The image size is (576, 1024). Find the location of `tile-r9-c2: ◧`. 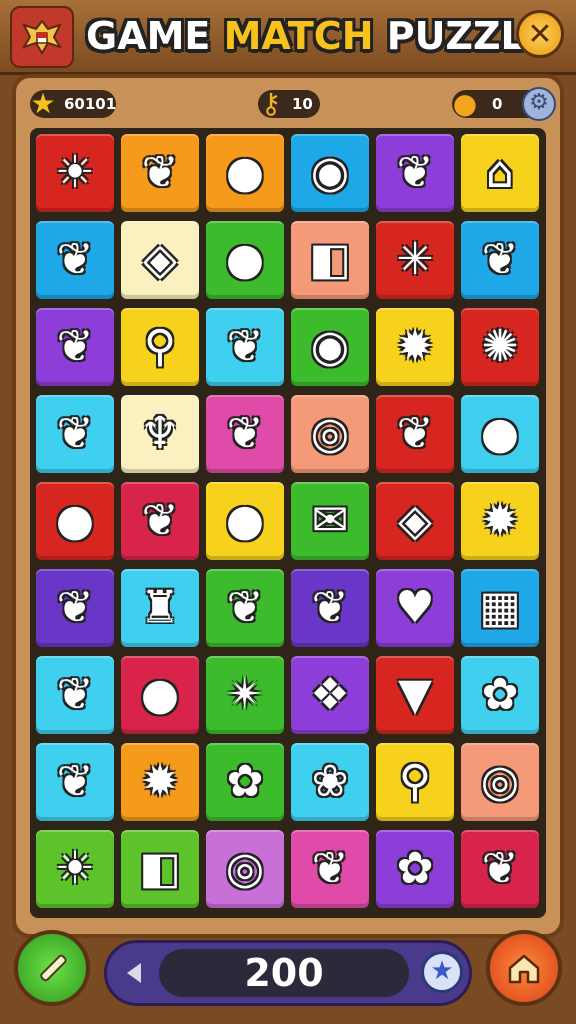

tile-r9-c2: ◧ is located at coordinates (160, 869).